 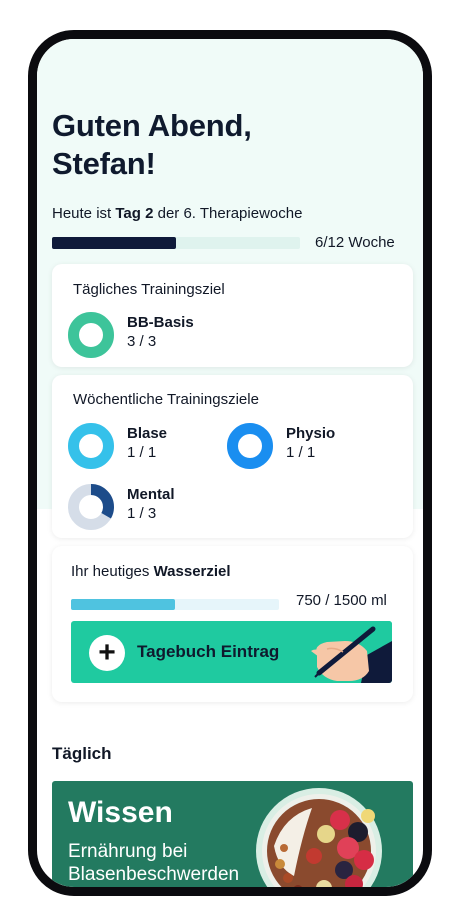 I want to click on bb-basis-ring-icon, so click(x=91, y=335).